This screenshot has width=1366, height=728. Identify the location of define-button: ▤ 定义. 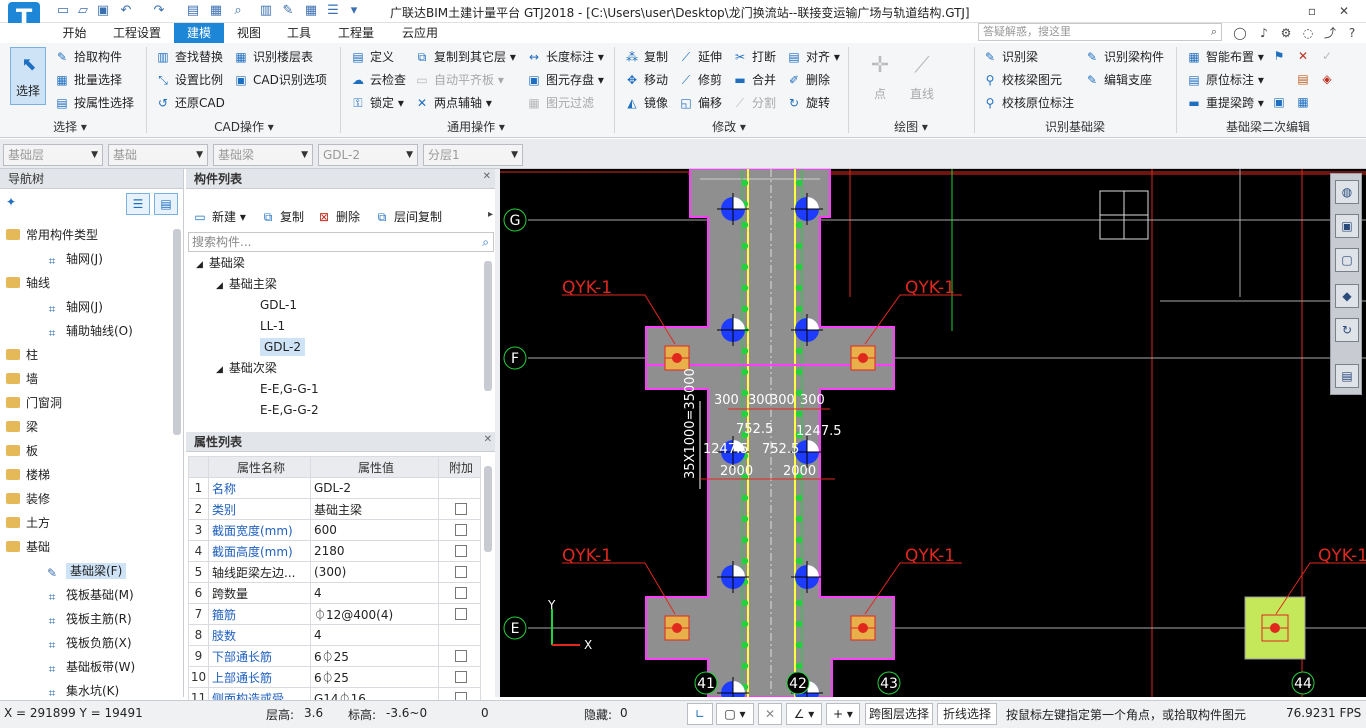
(372, 57).